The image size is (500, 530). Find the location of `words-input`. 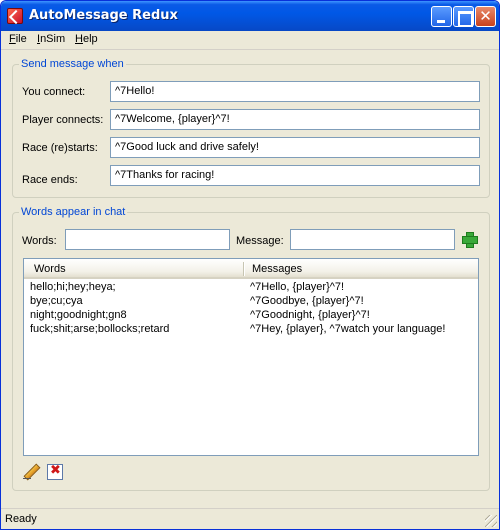

words-input is located at coordinates (147, 239).